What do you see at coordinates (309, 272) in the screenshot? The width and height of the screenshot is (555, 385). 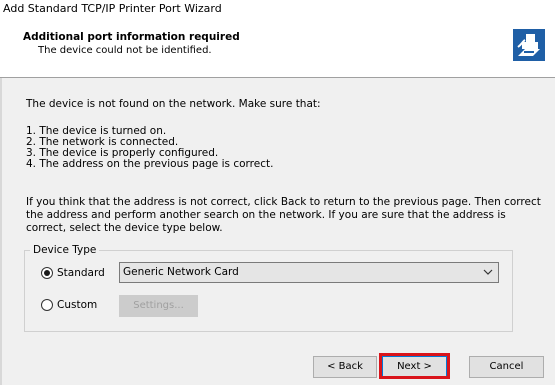 I see `device-type-dropdown: Generic Network Card` at bounding box center [309, 272].